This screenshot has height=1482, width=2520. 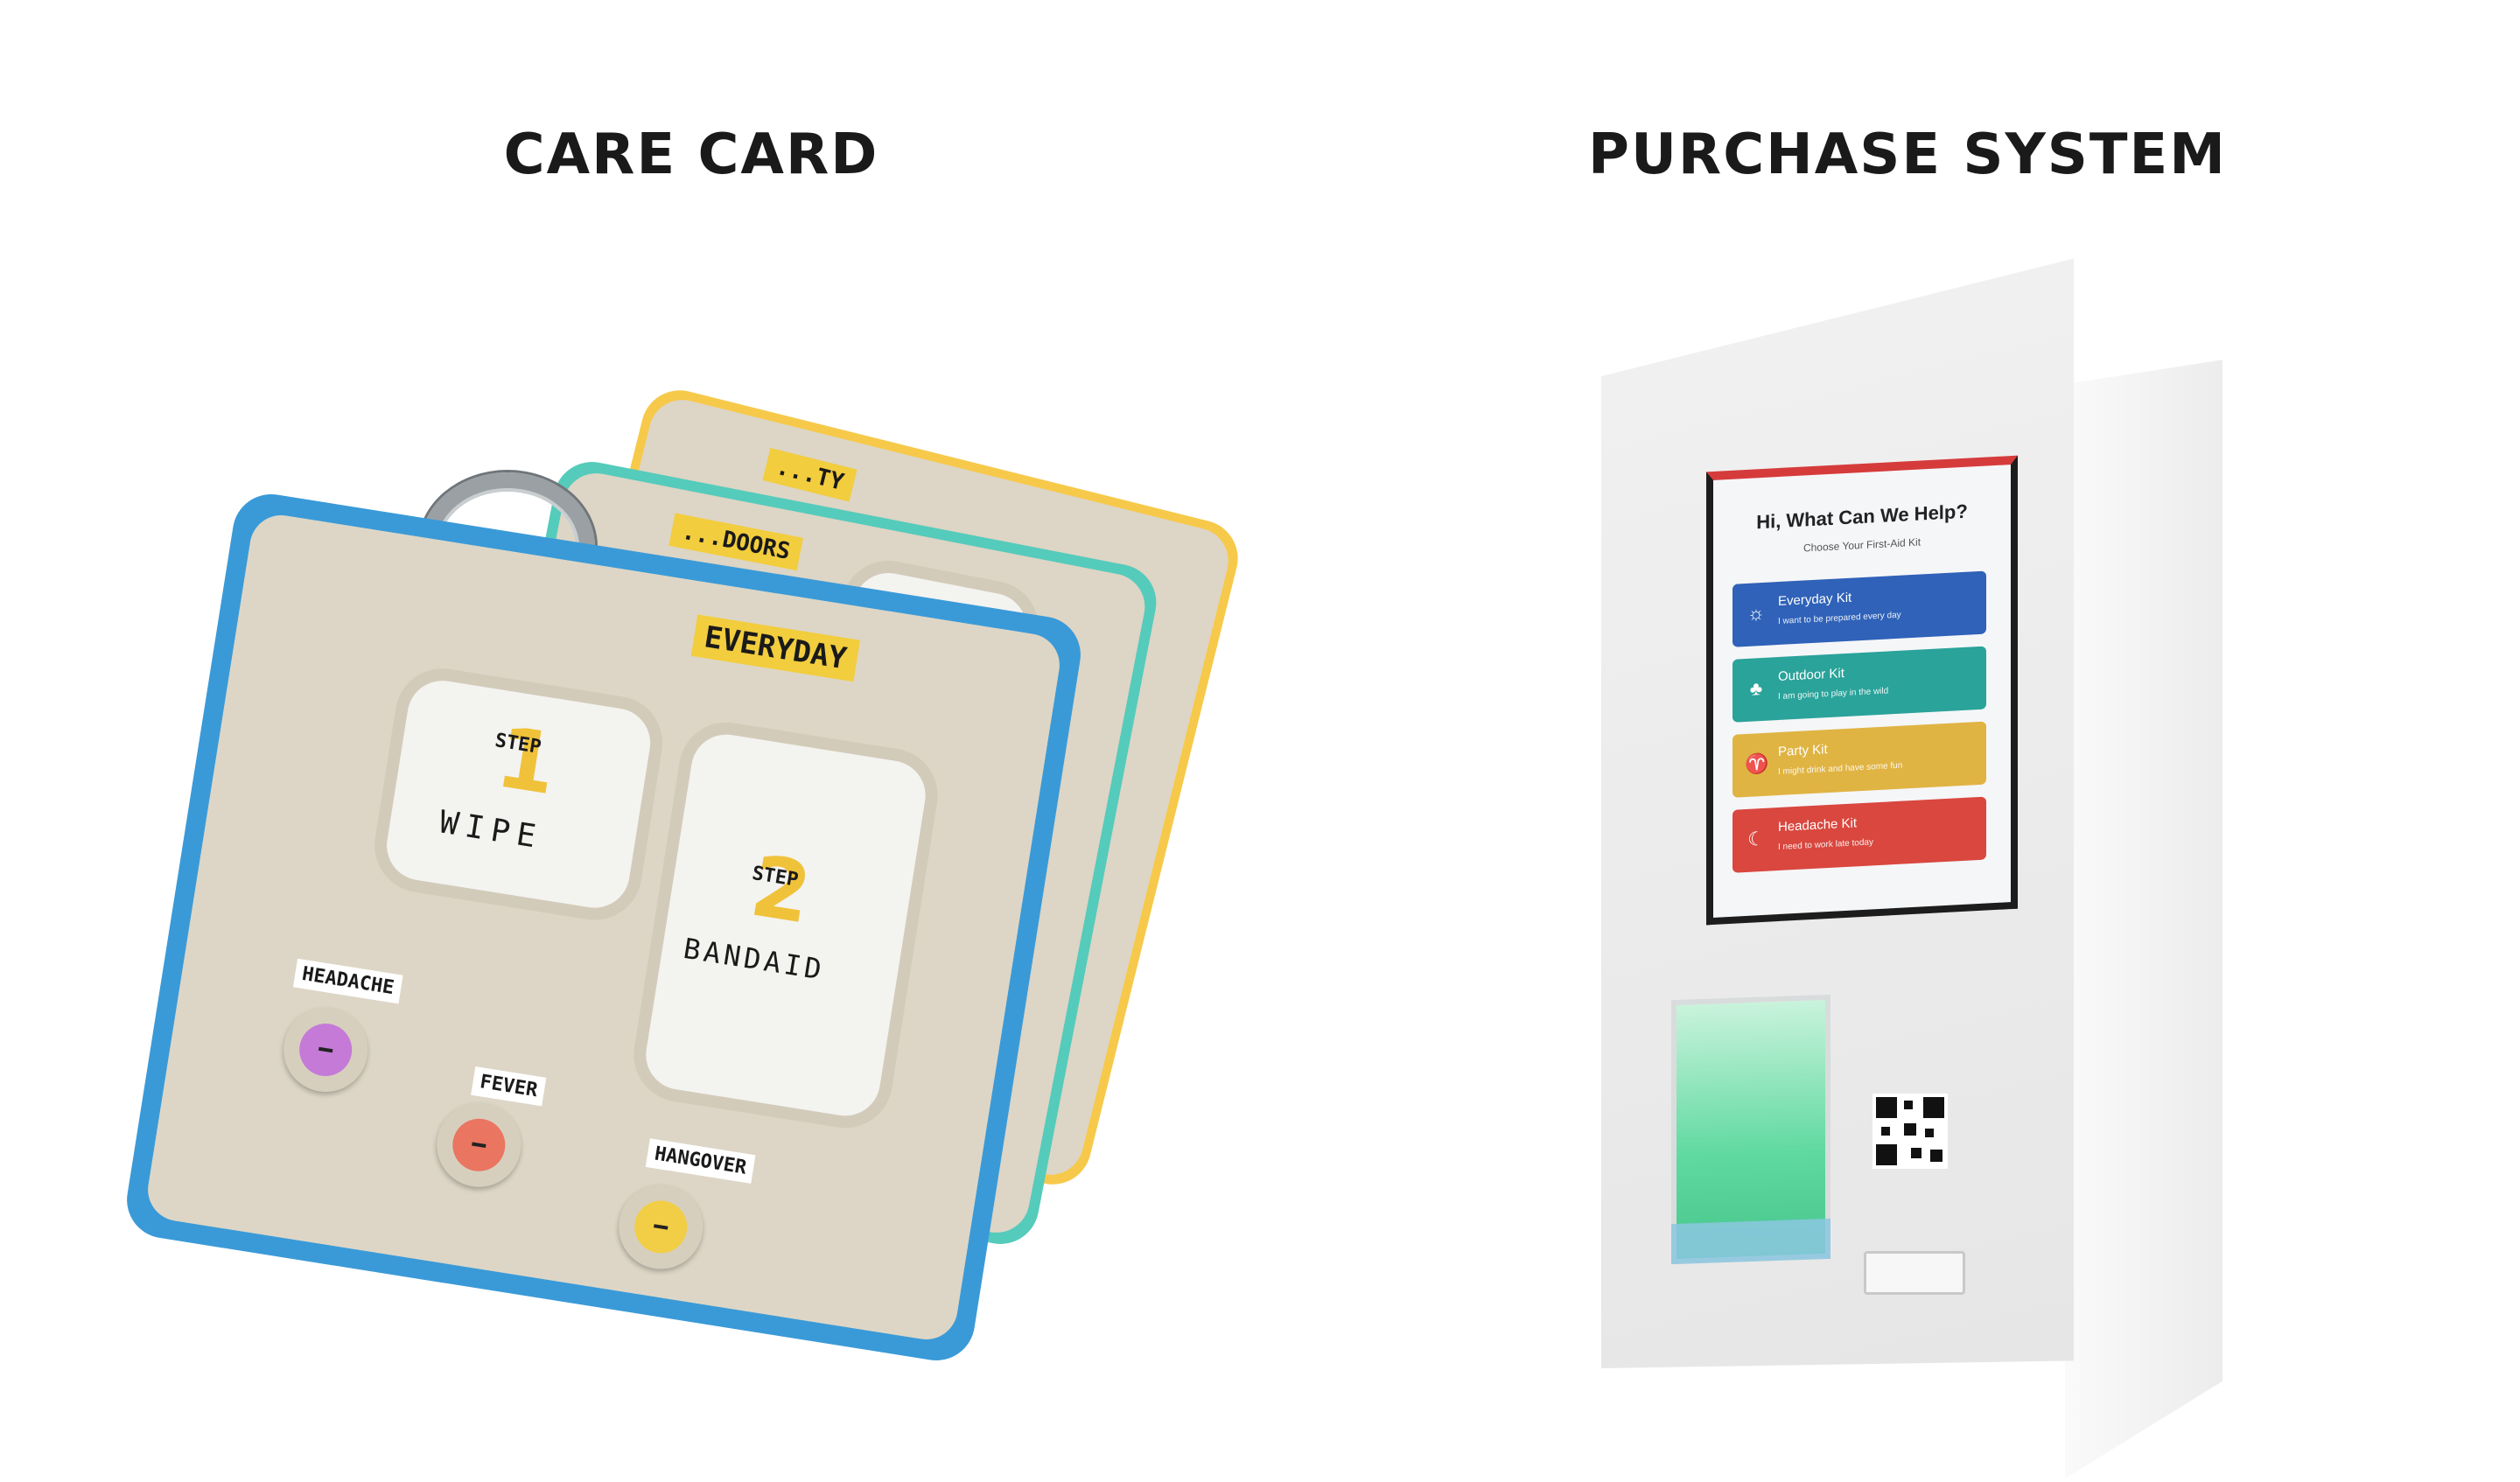 What do you see at coordinates (1756, 613) in the screenshot?
I see `sun-icon: ☼` at bounding box center [1756, 613].